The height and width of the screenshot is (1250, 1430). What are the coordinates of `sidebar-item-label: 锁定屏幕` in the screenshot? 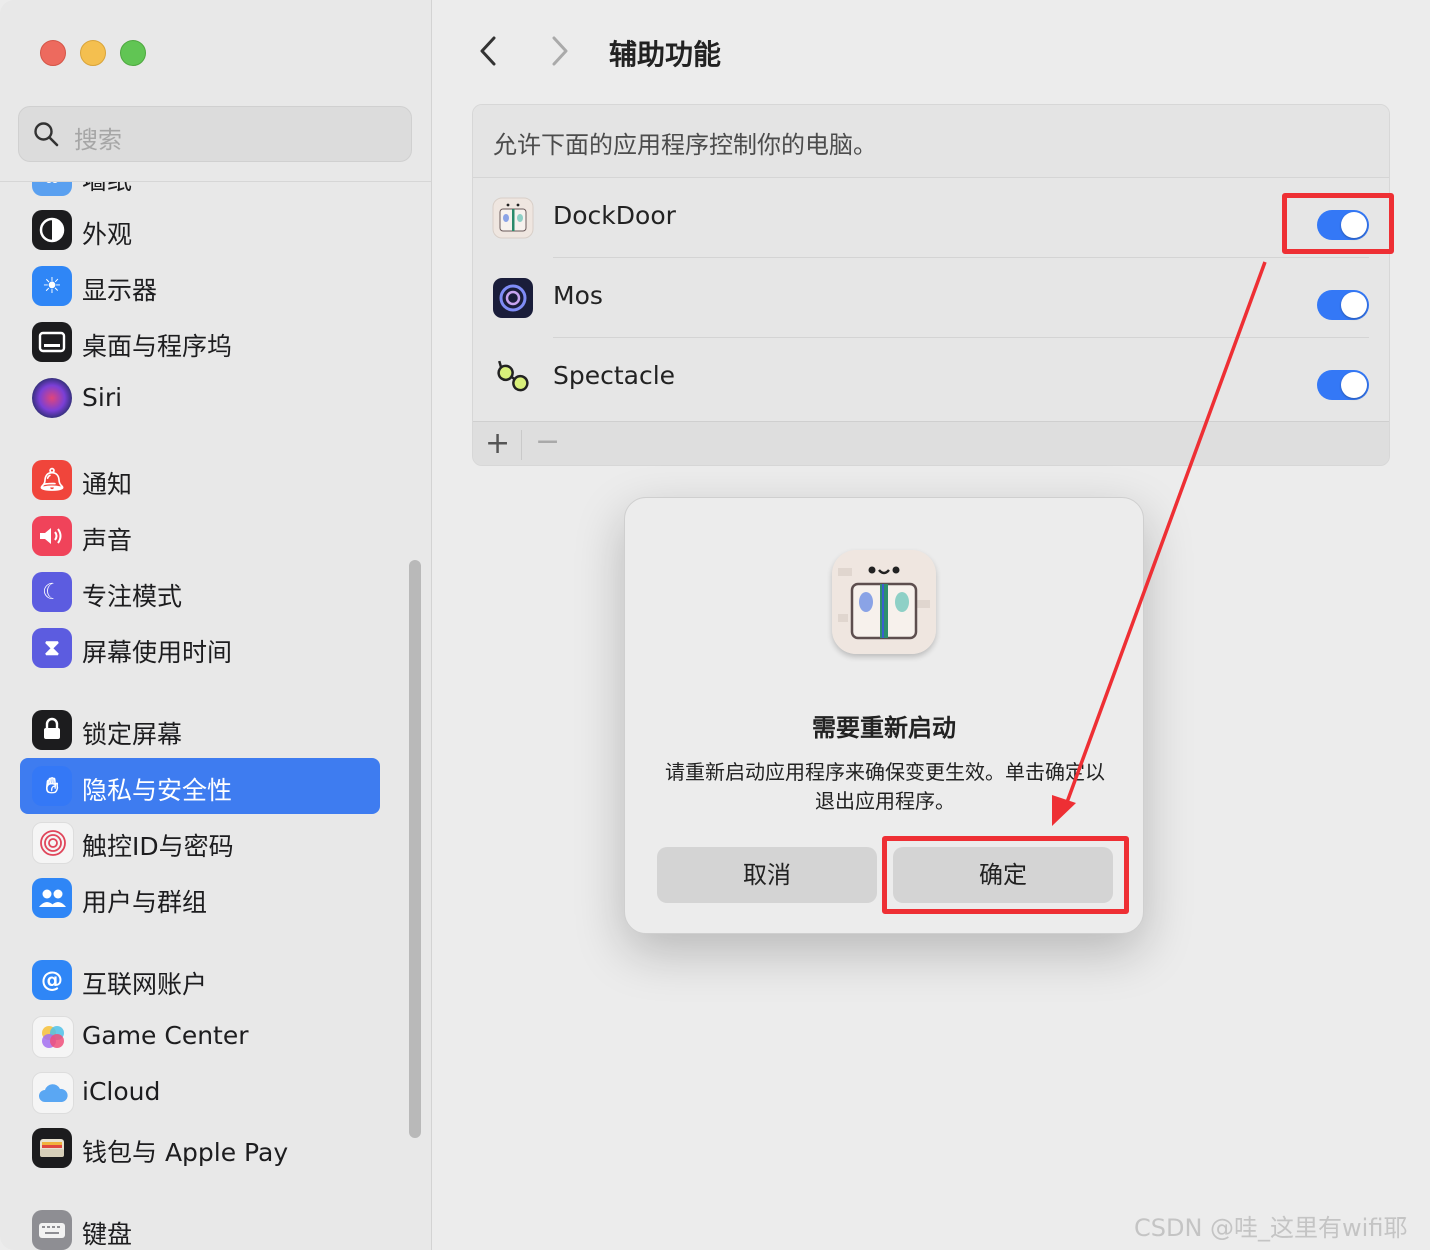 It's located at (132, 734).